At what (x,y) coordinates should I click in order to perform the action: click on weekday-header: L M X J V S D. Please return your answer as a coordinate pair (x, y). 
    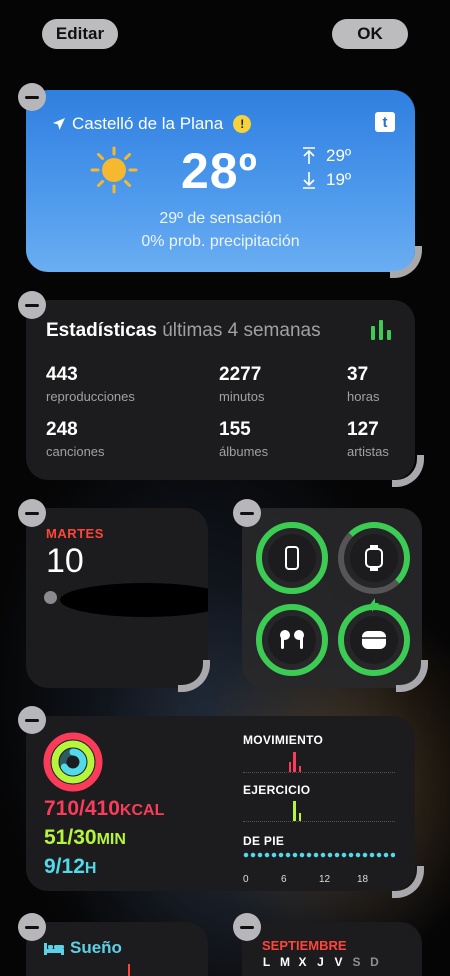
    Looking at the image, I should click on (320, 962).